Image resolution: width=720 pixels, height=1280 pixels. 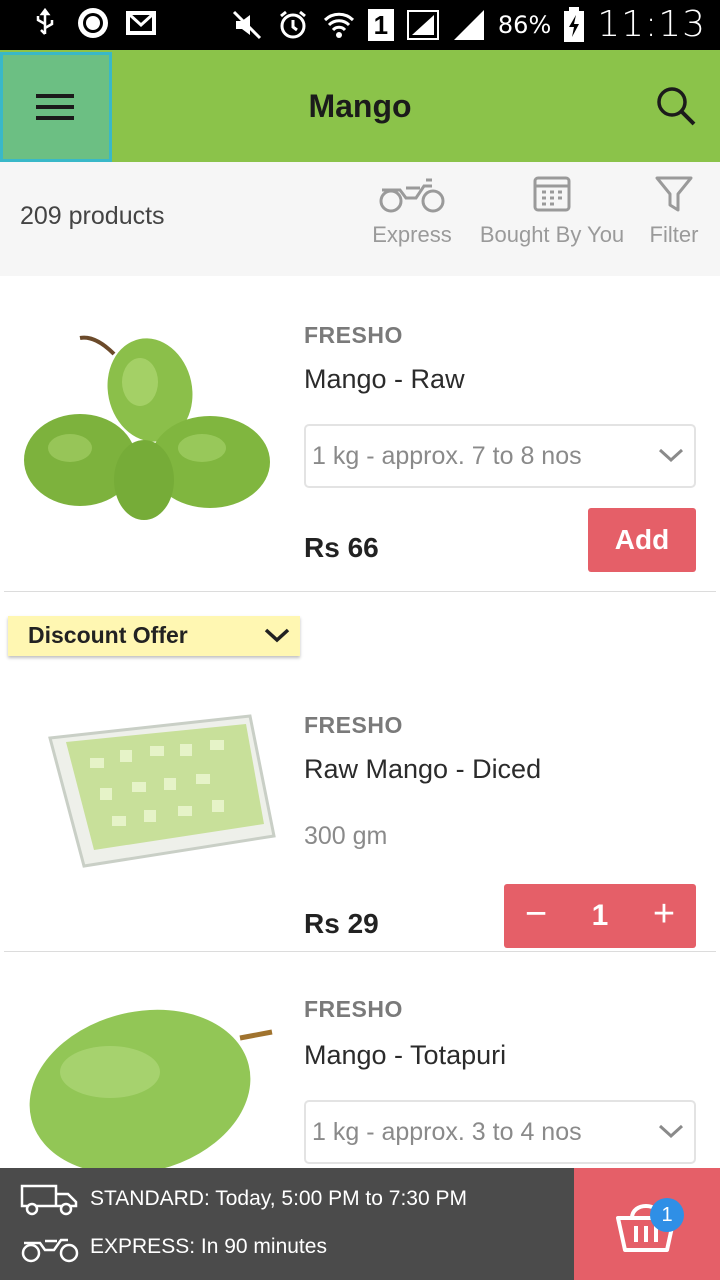 I want to click on pack-size-select: 1 kg - approx. 7 to 8 nos, so click(x=500, y=456).